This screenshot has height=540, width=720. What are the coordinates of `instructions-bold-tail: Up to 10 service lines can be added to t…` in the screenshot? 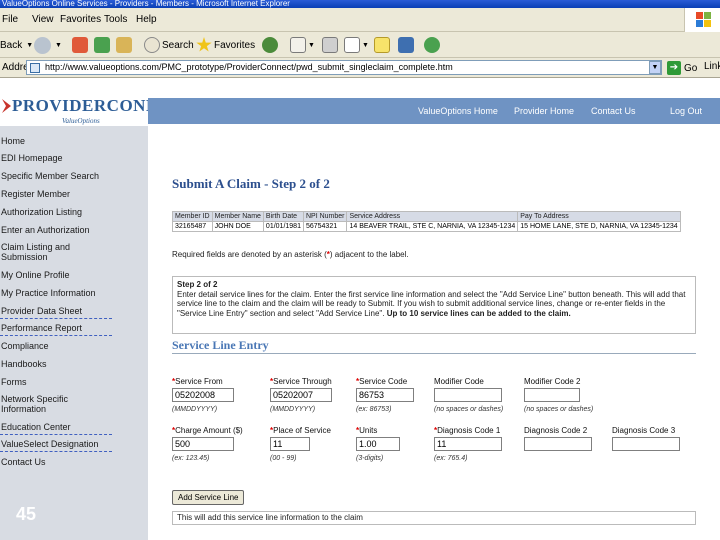 It's located at (478, 313).